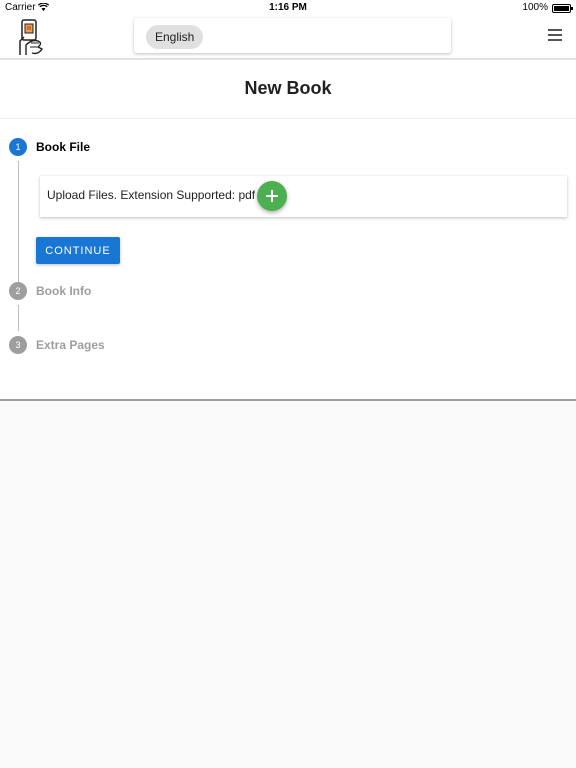 The width and height of the screenshot is (576, 768). I want to click on step-2-label: Book Info, so click(63, 291).